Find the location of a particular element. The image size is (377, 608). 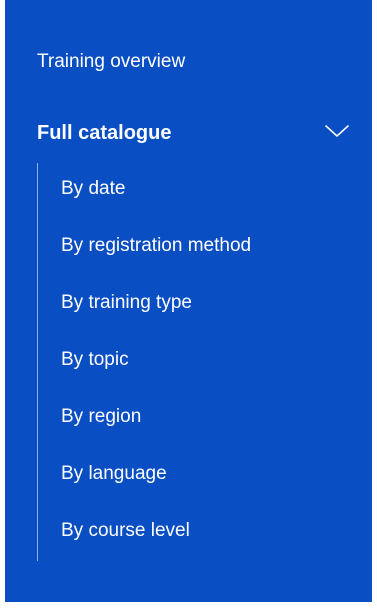

submenu-item-by-course-level: By course level is located at coordinates (125, 531).